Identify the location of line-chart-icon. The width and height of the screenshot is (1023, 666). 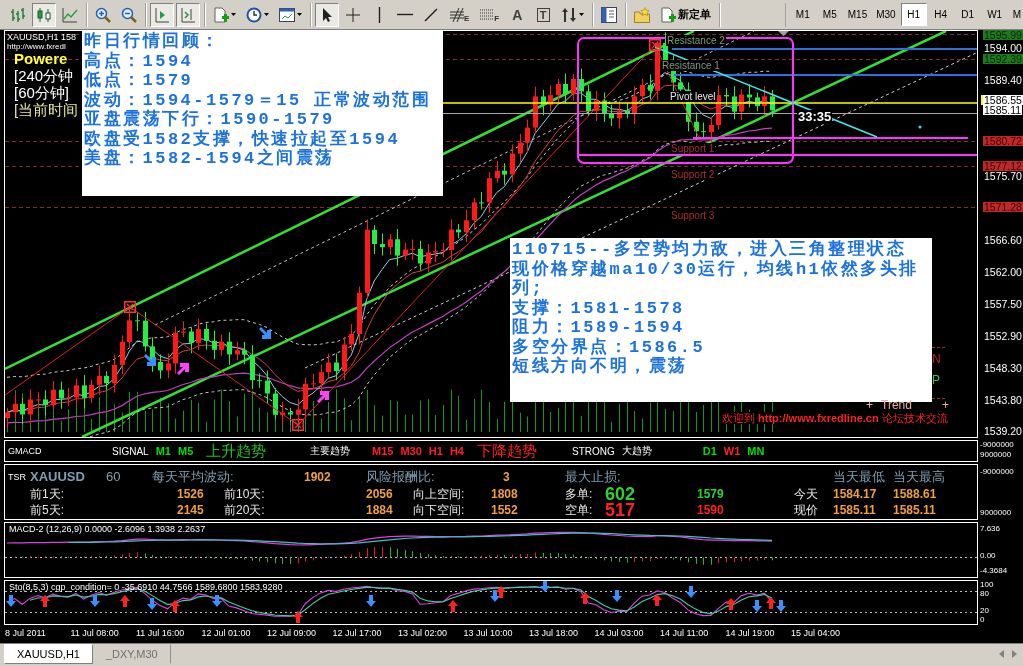
(70, 14).